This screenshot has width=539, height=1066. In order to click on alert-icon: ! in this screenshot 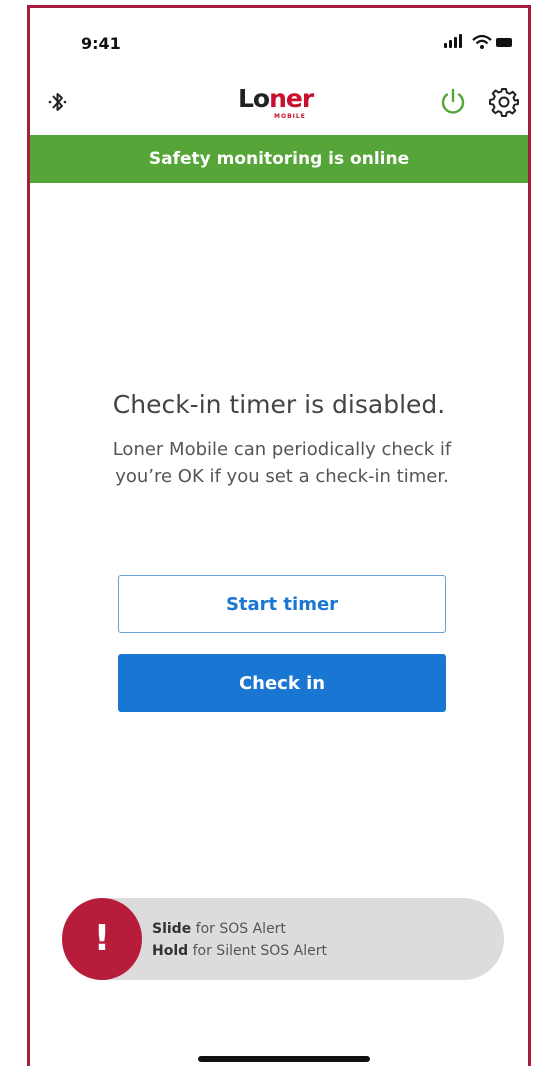, I will do `click(102, 938)`.